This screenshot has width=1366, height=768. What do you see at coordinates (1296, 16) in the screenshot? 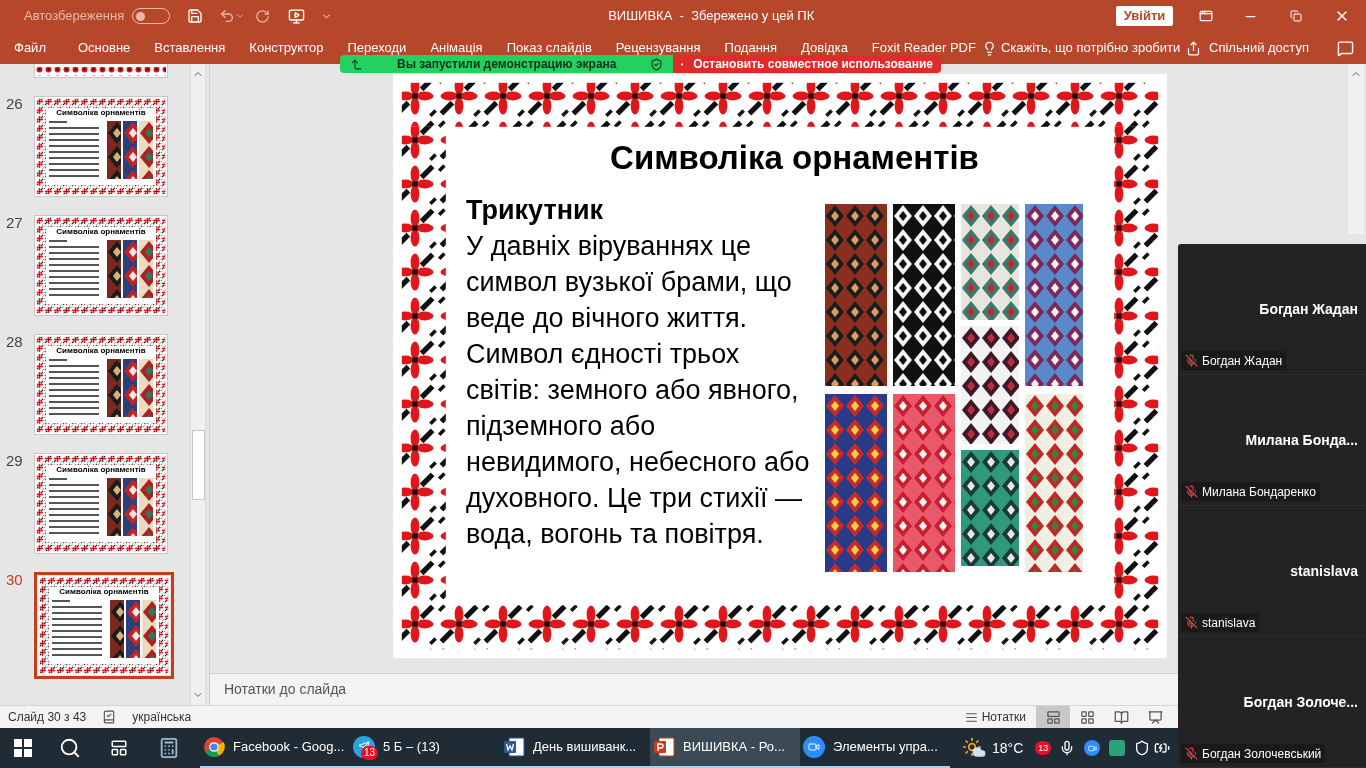
I see `restore-icon` at bounding box center [1296, 16].